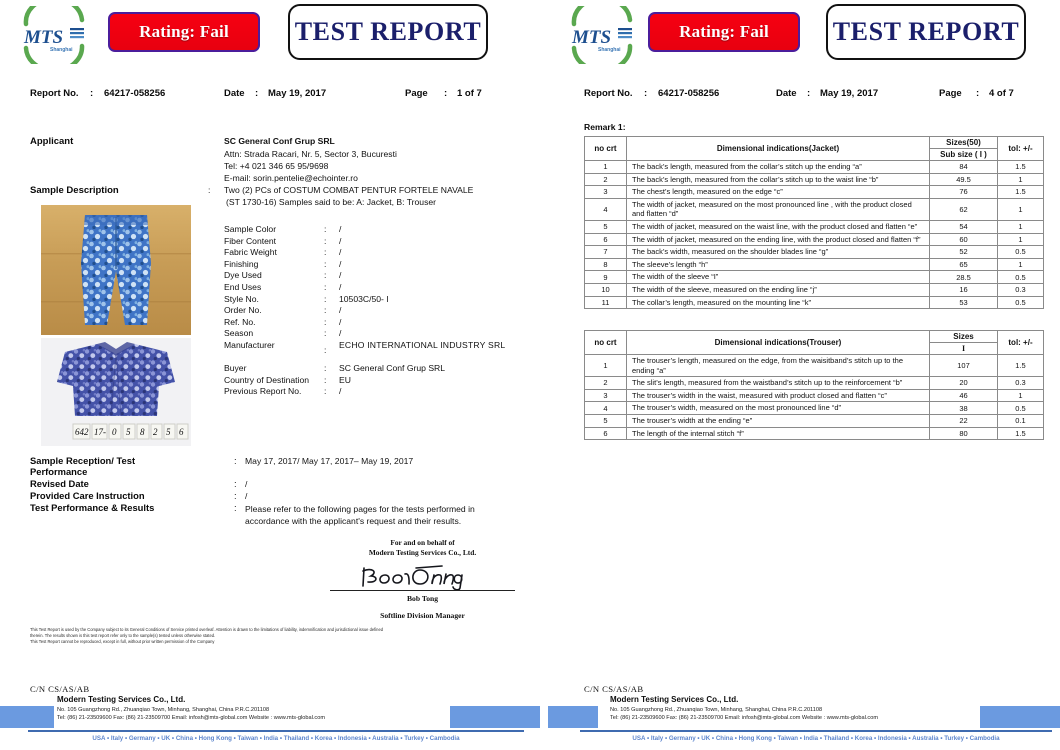 This screenshot has width=1060, height=750. What do you see at coordinates (809, 93) in the screenshot?
I see `date-colon: :` at bounding box center [809, 93].